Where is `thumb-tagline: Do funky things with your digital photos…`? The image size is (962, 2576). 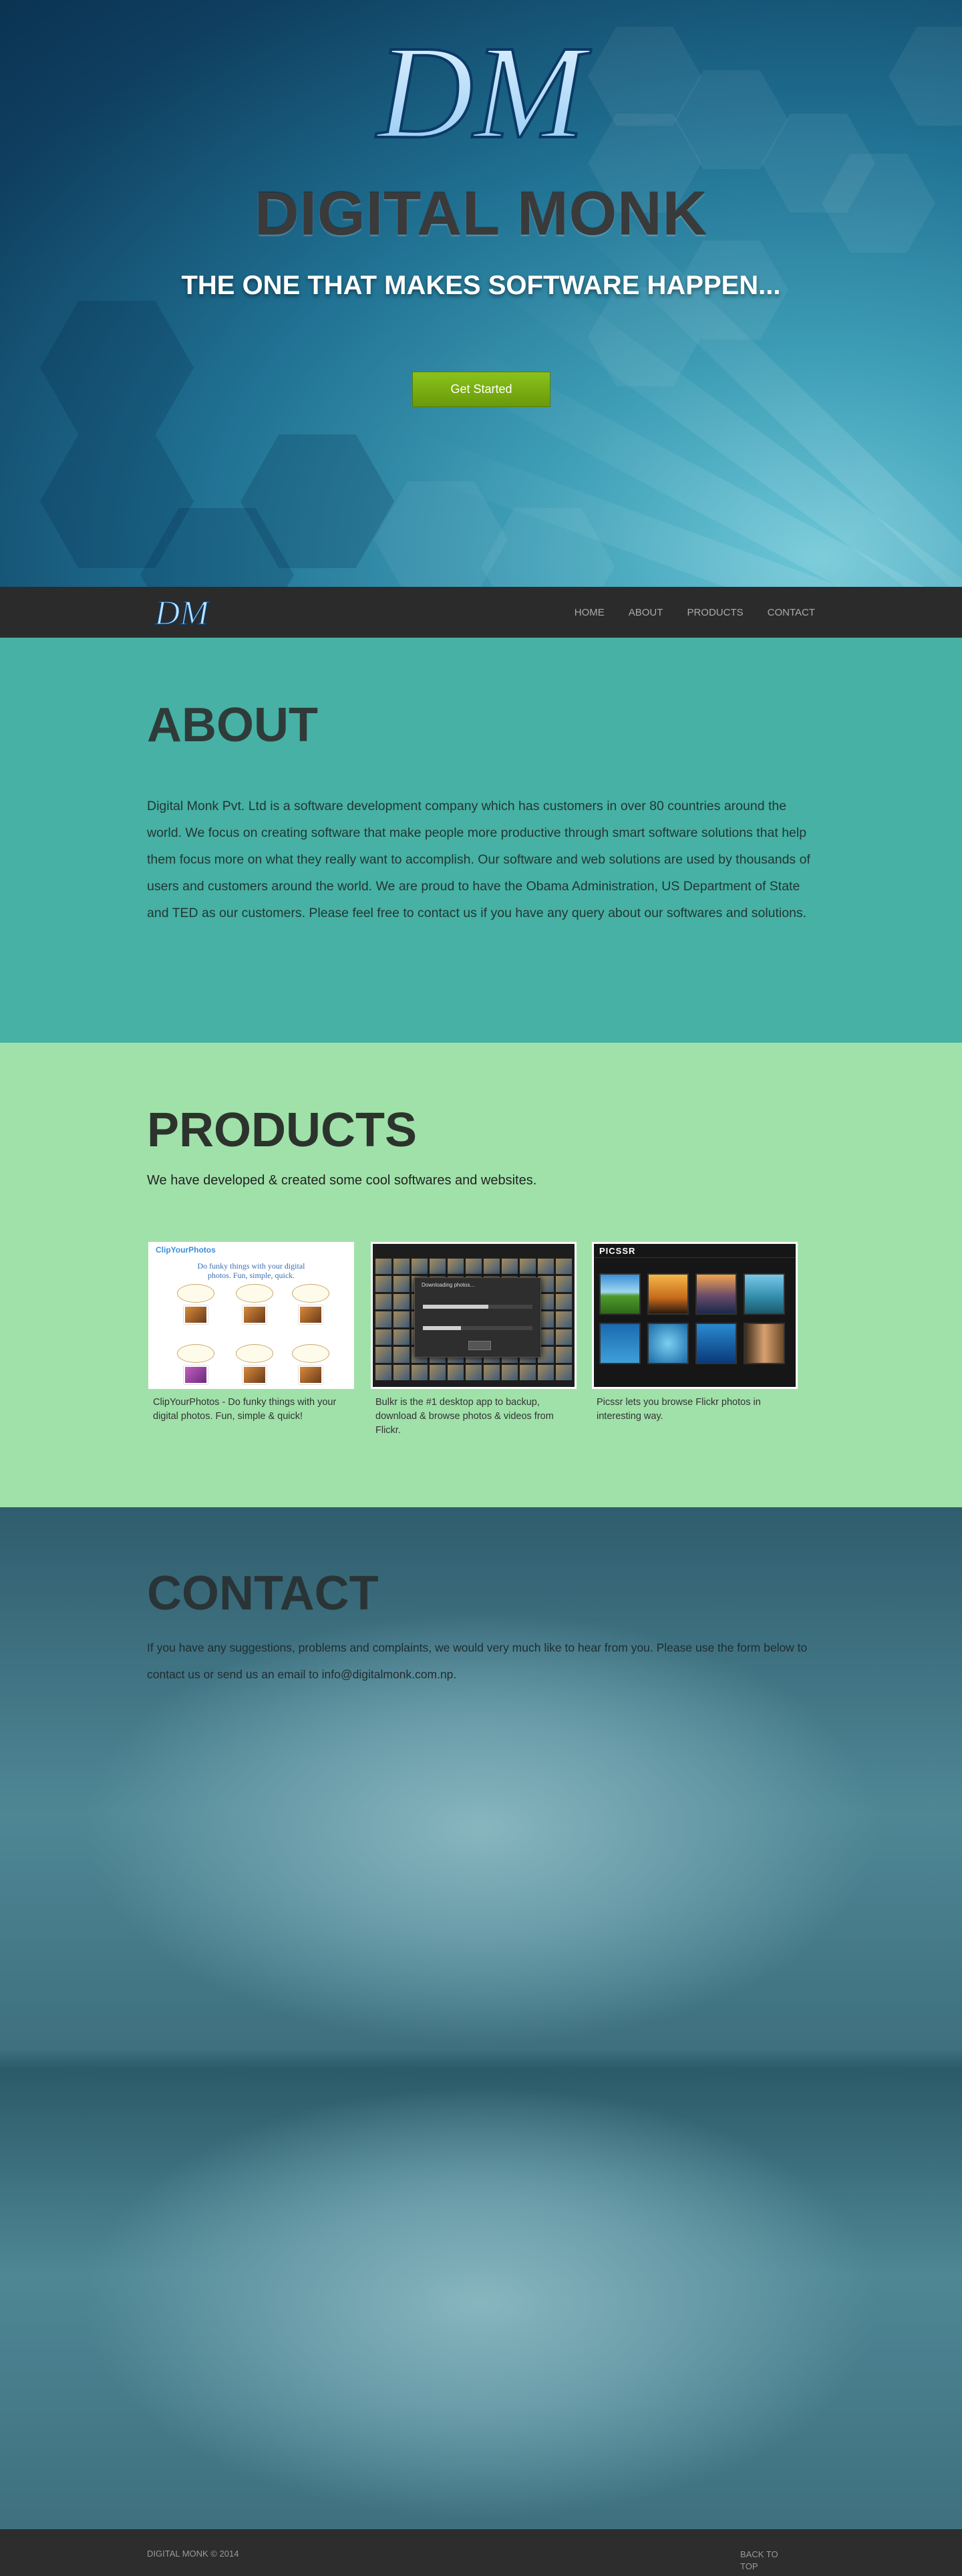 thumb-tagline: Do funky things with your digital photos… is located at coordinates (251, 1270).